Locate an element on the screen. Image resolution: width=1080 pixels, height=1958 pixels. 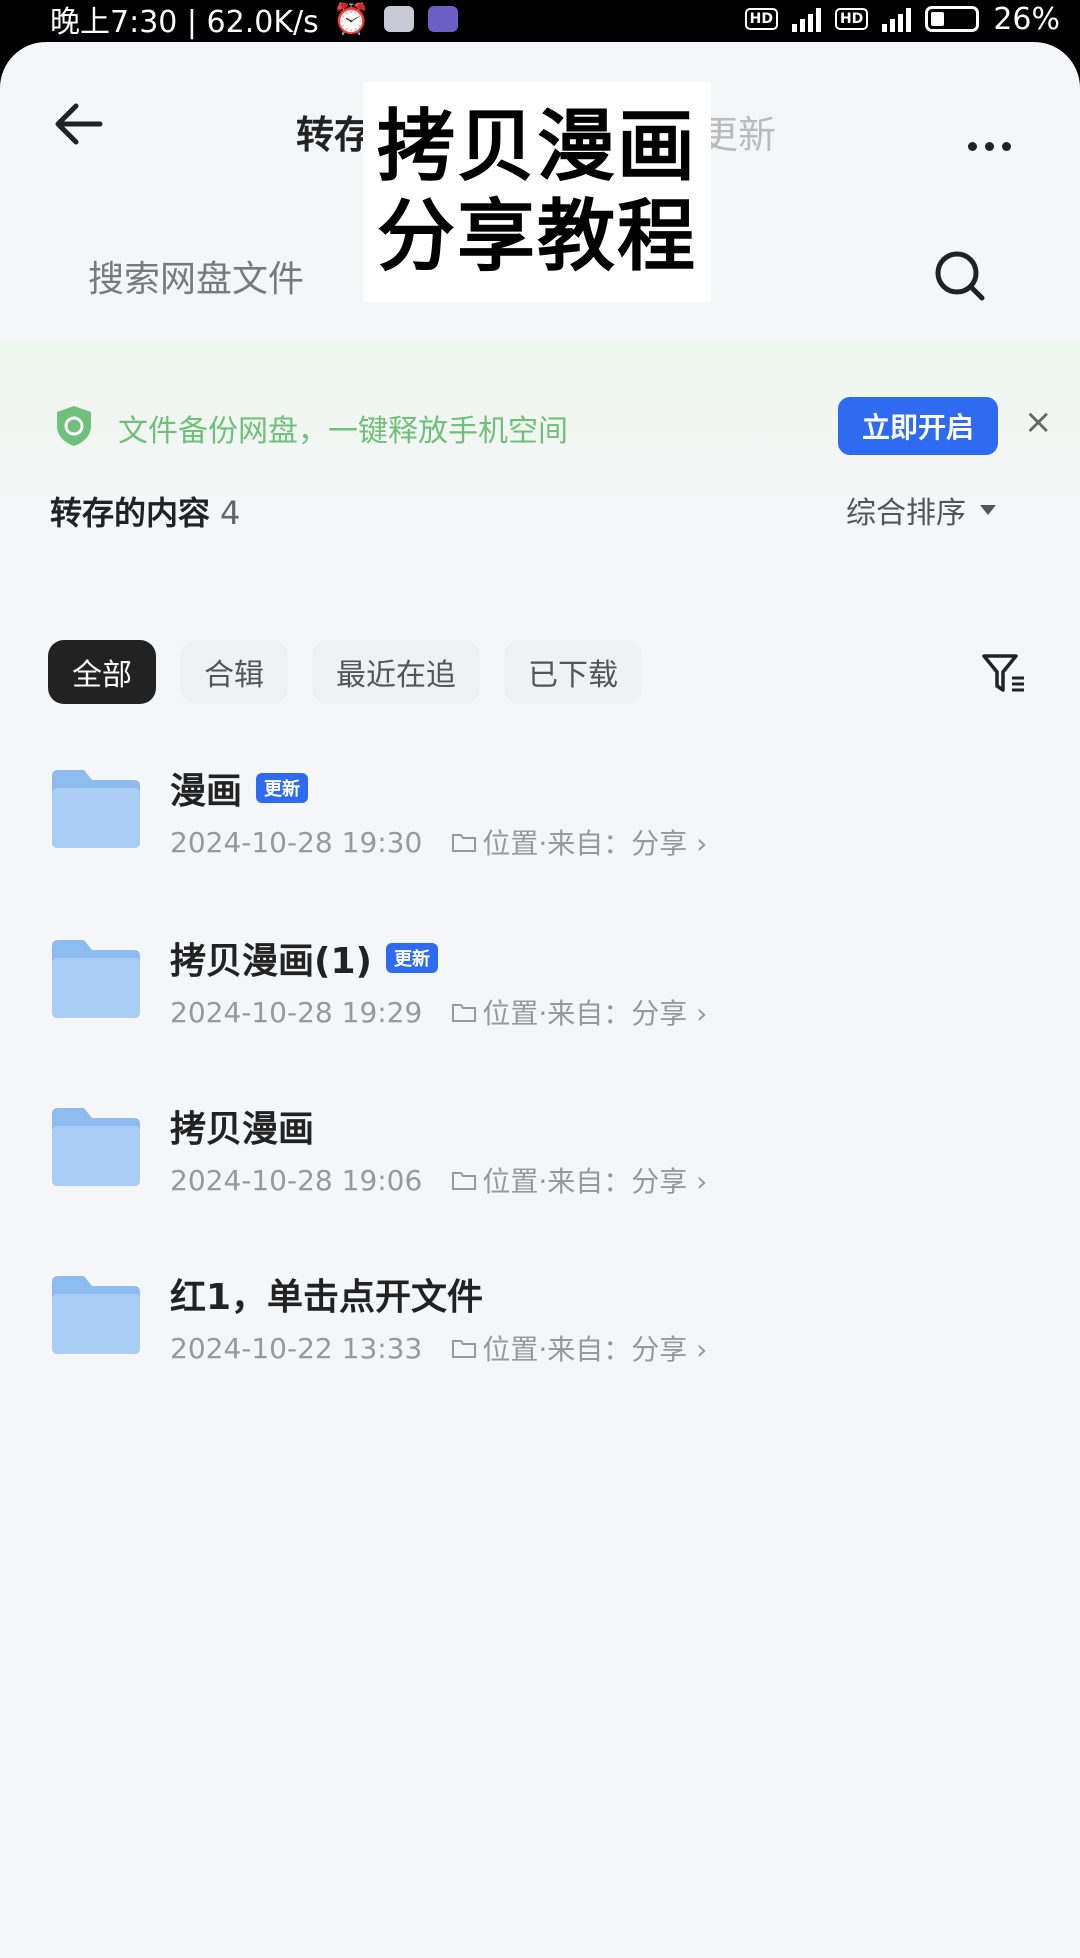
search-input: 搜索网盘文件 is located at coordinates (196, 276).